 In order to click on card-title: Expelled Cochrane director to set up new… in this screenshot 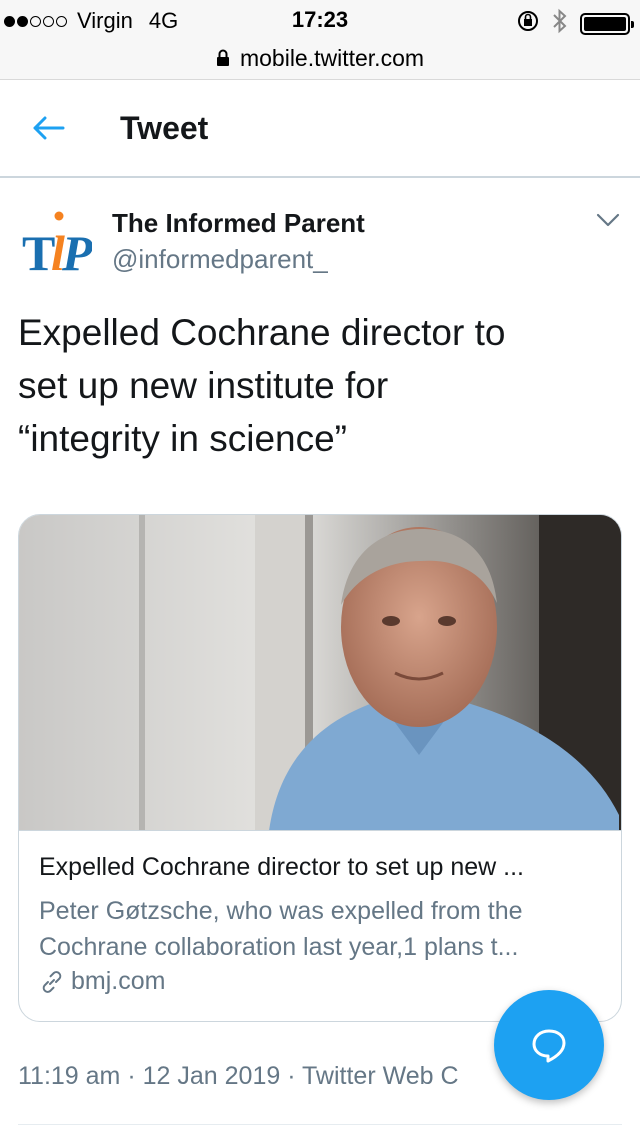, I will do `click(281, 867)`.